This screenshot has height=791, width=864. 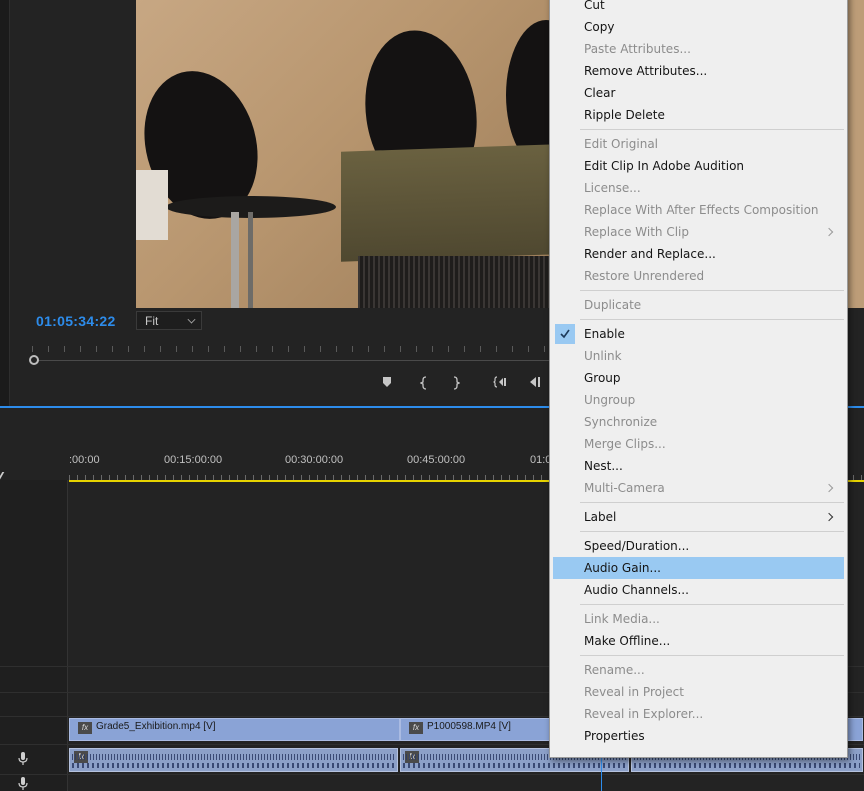 What do you see at coordinates (698, 356) in the screenshot?
I see `menu-item-unlink: Unlink` at bounding box center [698, 356].